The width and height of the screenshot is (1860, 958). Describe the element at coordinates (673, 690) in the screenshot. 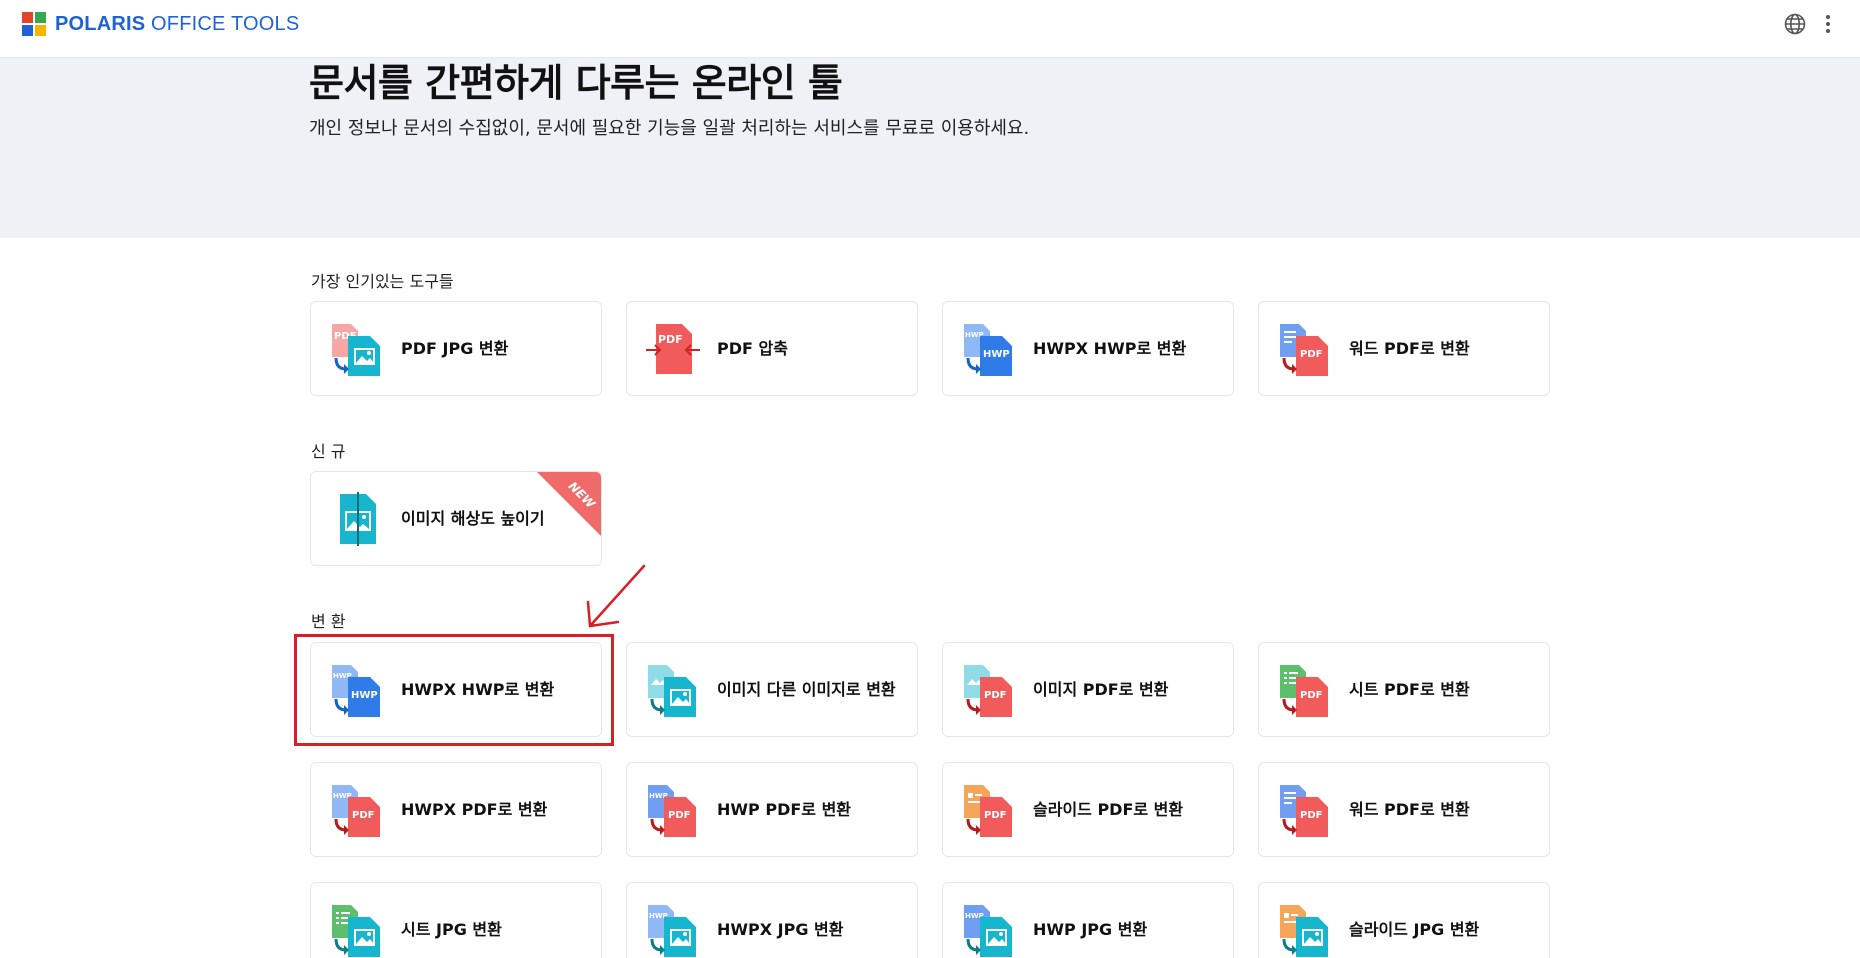

I see `image-to-image-icon` at that location.